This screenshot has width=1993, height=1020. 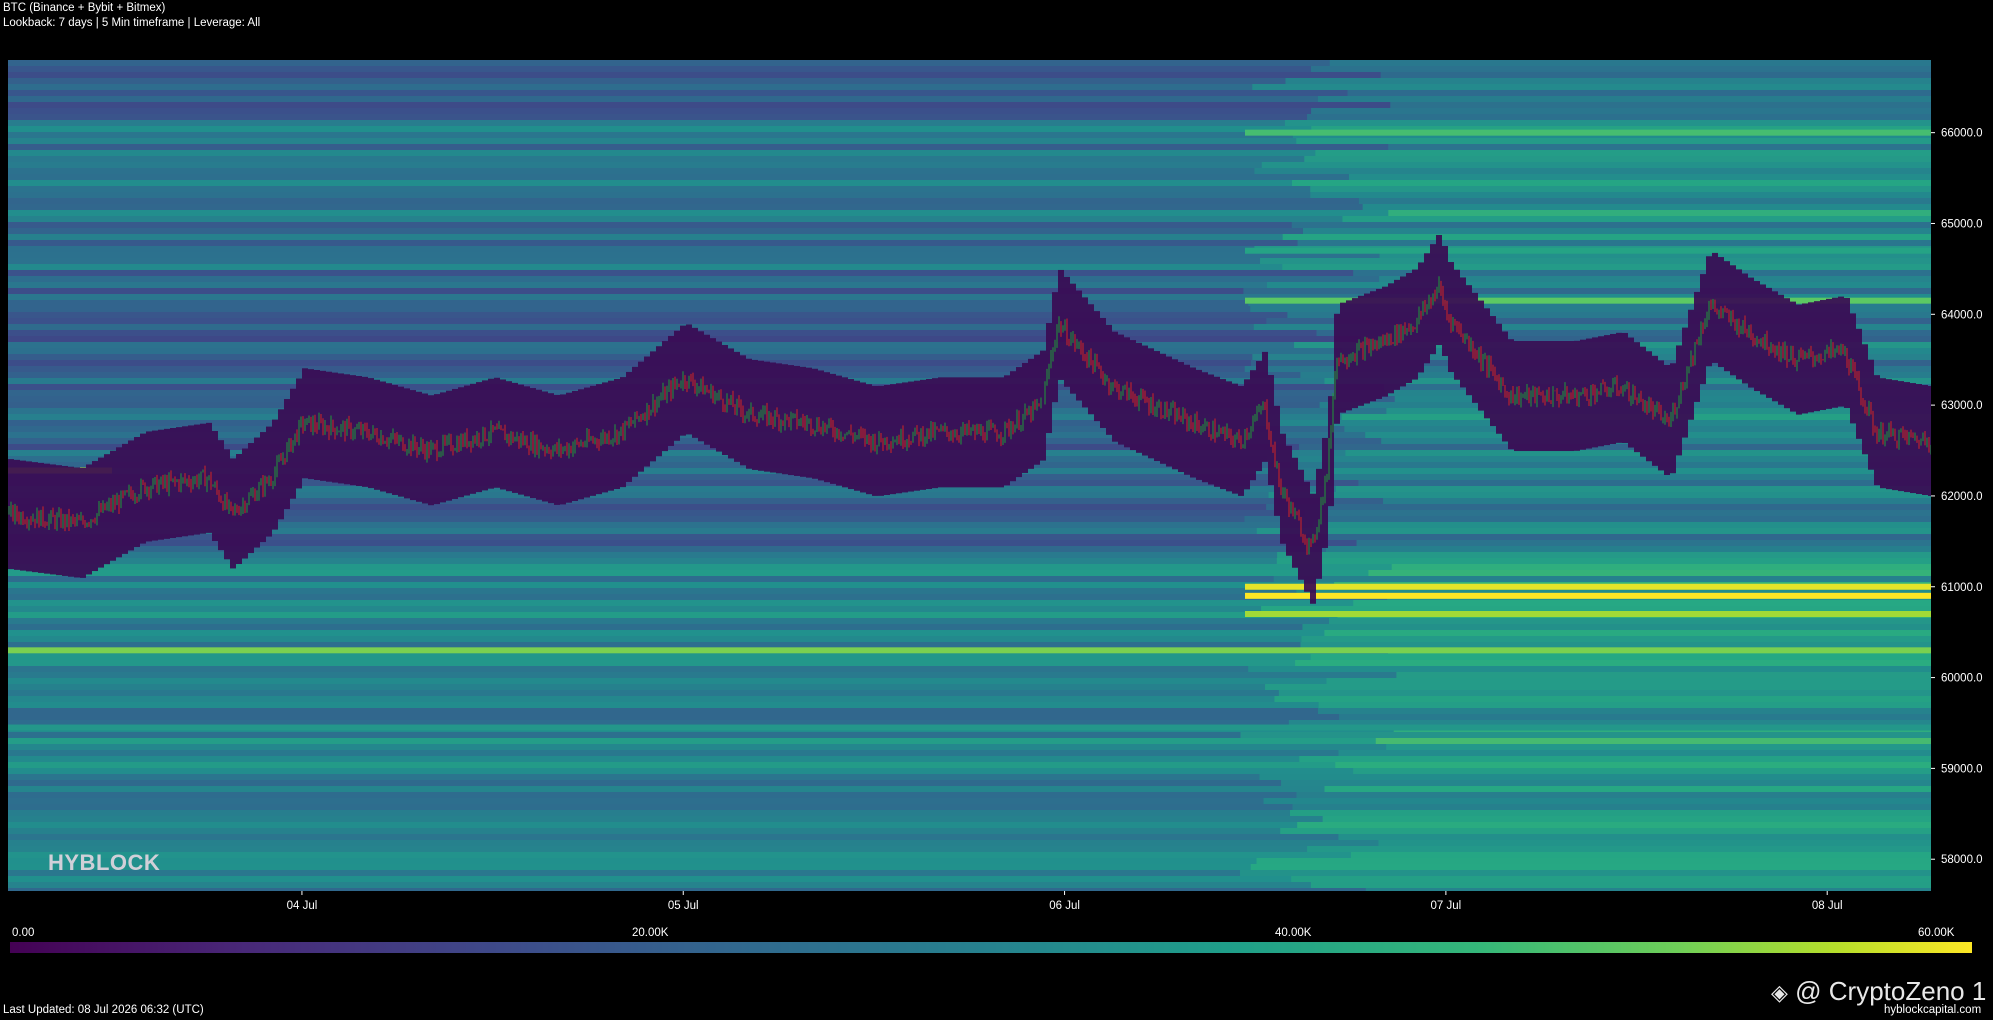 What do you see at coordinates (1827, 906) in the screenshot?
I see `x-tick-label: 08 Jul` at bounding box center [1827, 906].